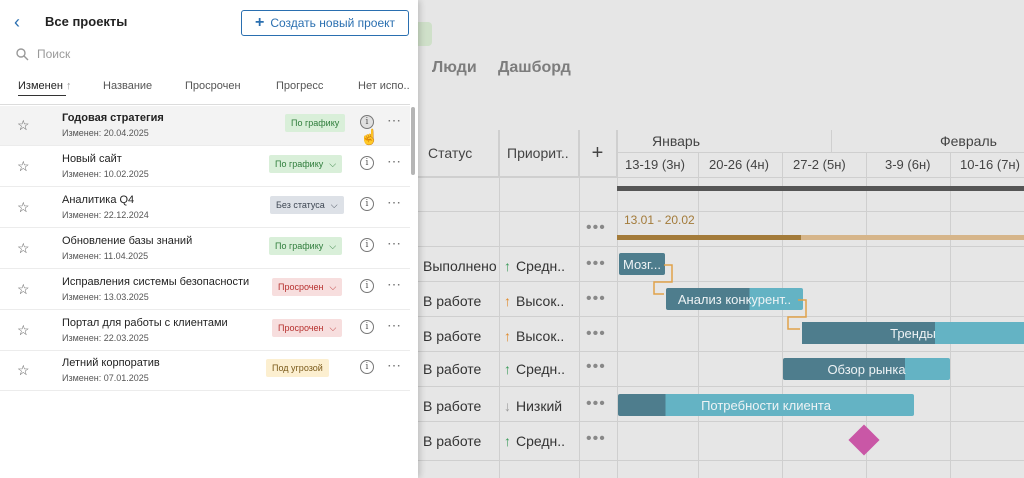 The height and width of the screenshot is (478, 1024). Describe the element at coordinates (676, 141) in the screenshot. I see `month-january: Январь` at that location.